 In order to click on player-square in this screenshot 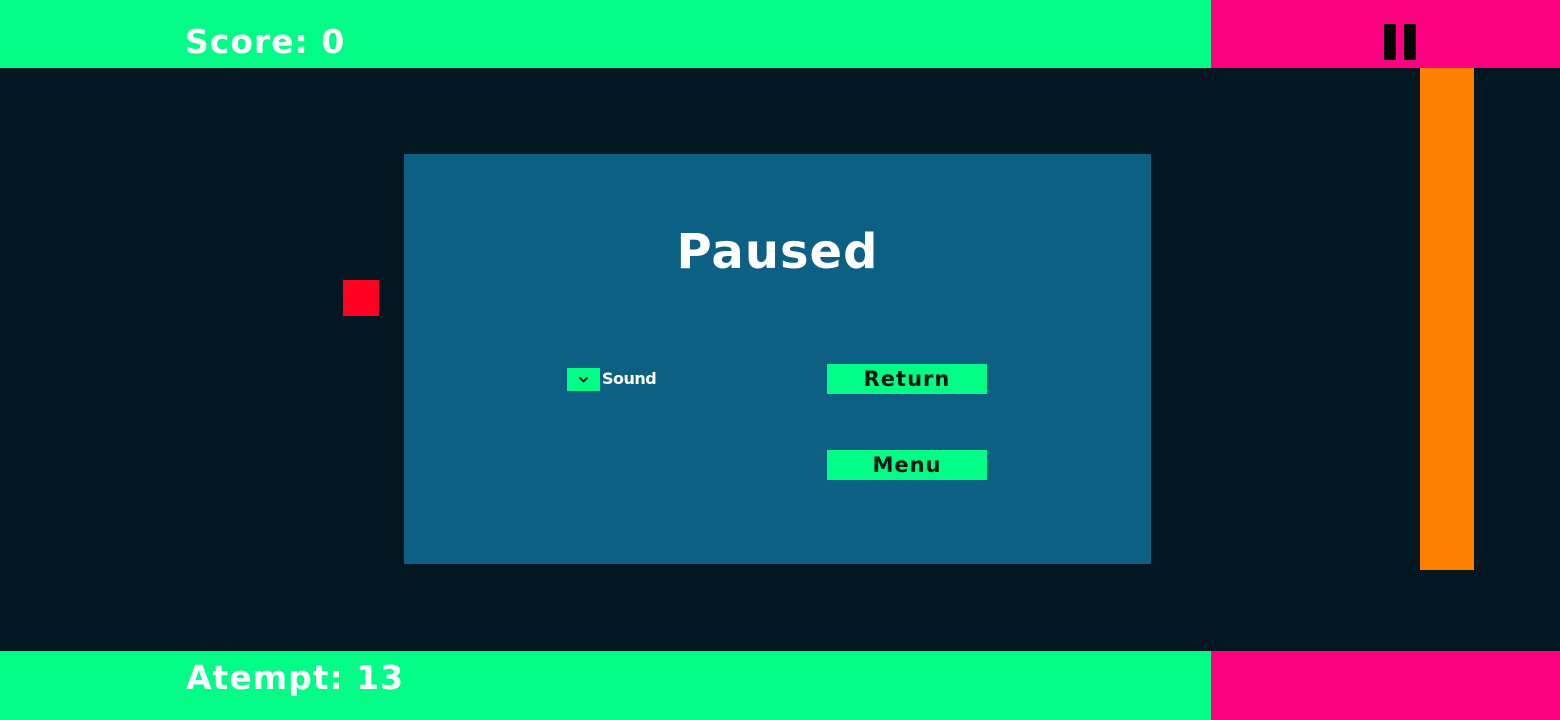, I will do `click(361, 298)`.